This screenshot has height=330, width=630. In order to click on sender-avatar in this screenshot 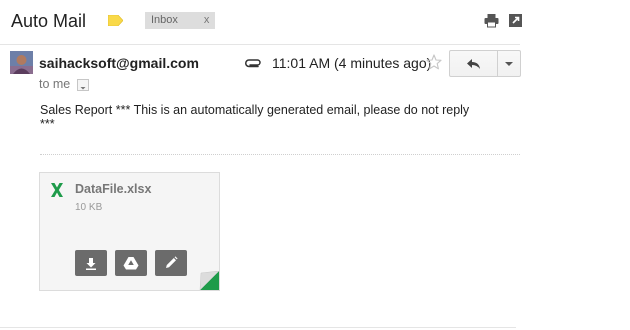, I will do `click(21, 62)`.